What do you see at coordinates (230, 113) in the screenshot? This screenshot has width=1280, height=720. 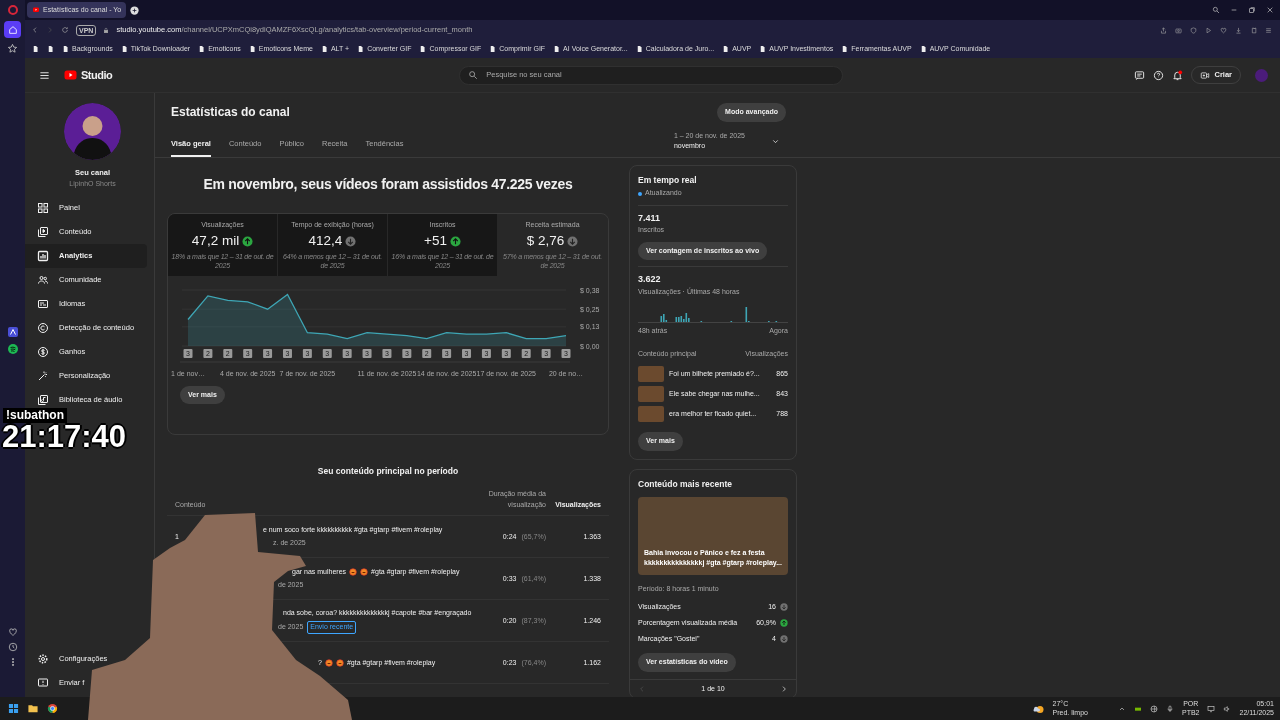 I see `page-title: Estatísticas do canal` at bounding box center [230, 113].